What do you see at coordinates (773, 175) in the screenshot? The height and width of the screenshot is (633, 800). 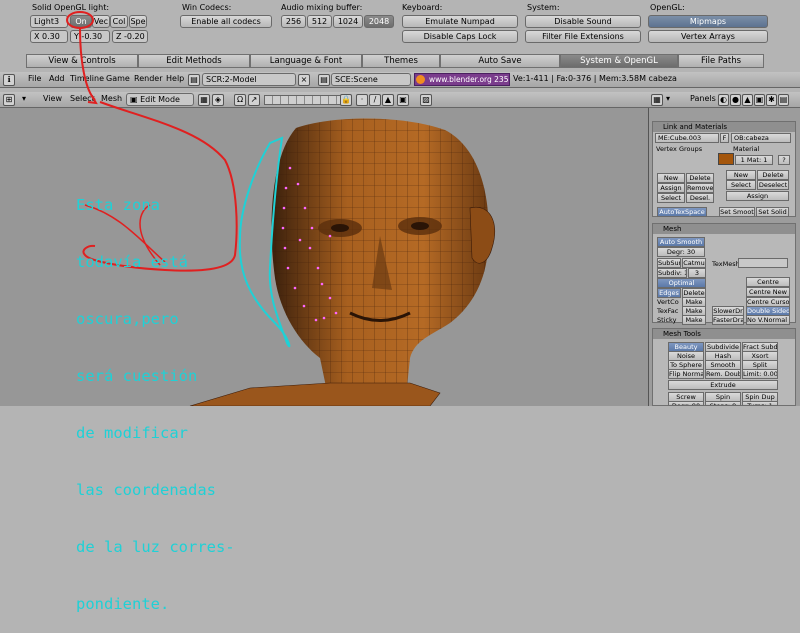 I see `mat-delete-button: Delete` at bounding box center [773, 175].